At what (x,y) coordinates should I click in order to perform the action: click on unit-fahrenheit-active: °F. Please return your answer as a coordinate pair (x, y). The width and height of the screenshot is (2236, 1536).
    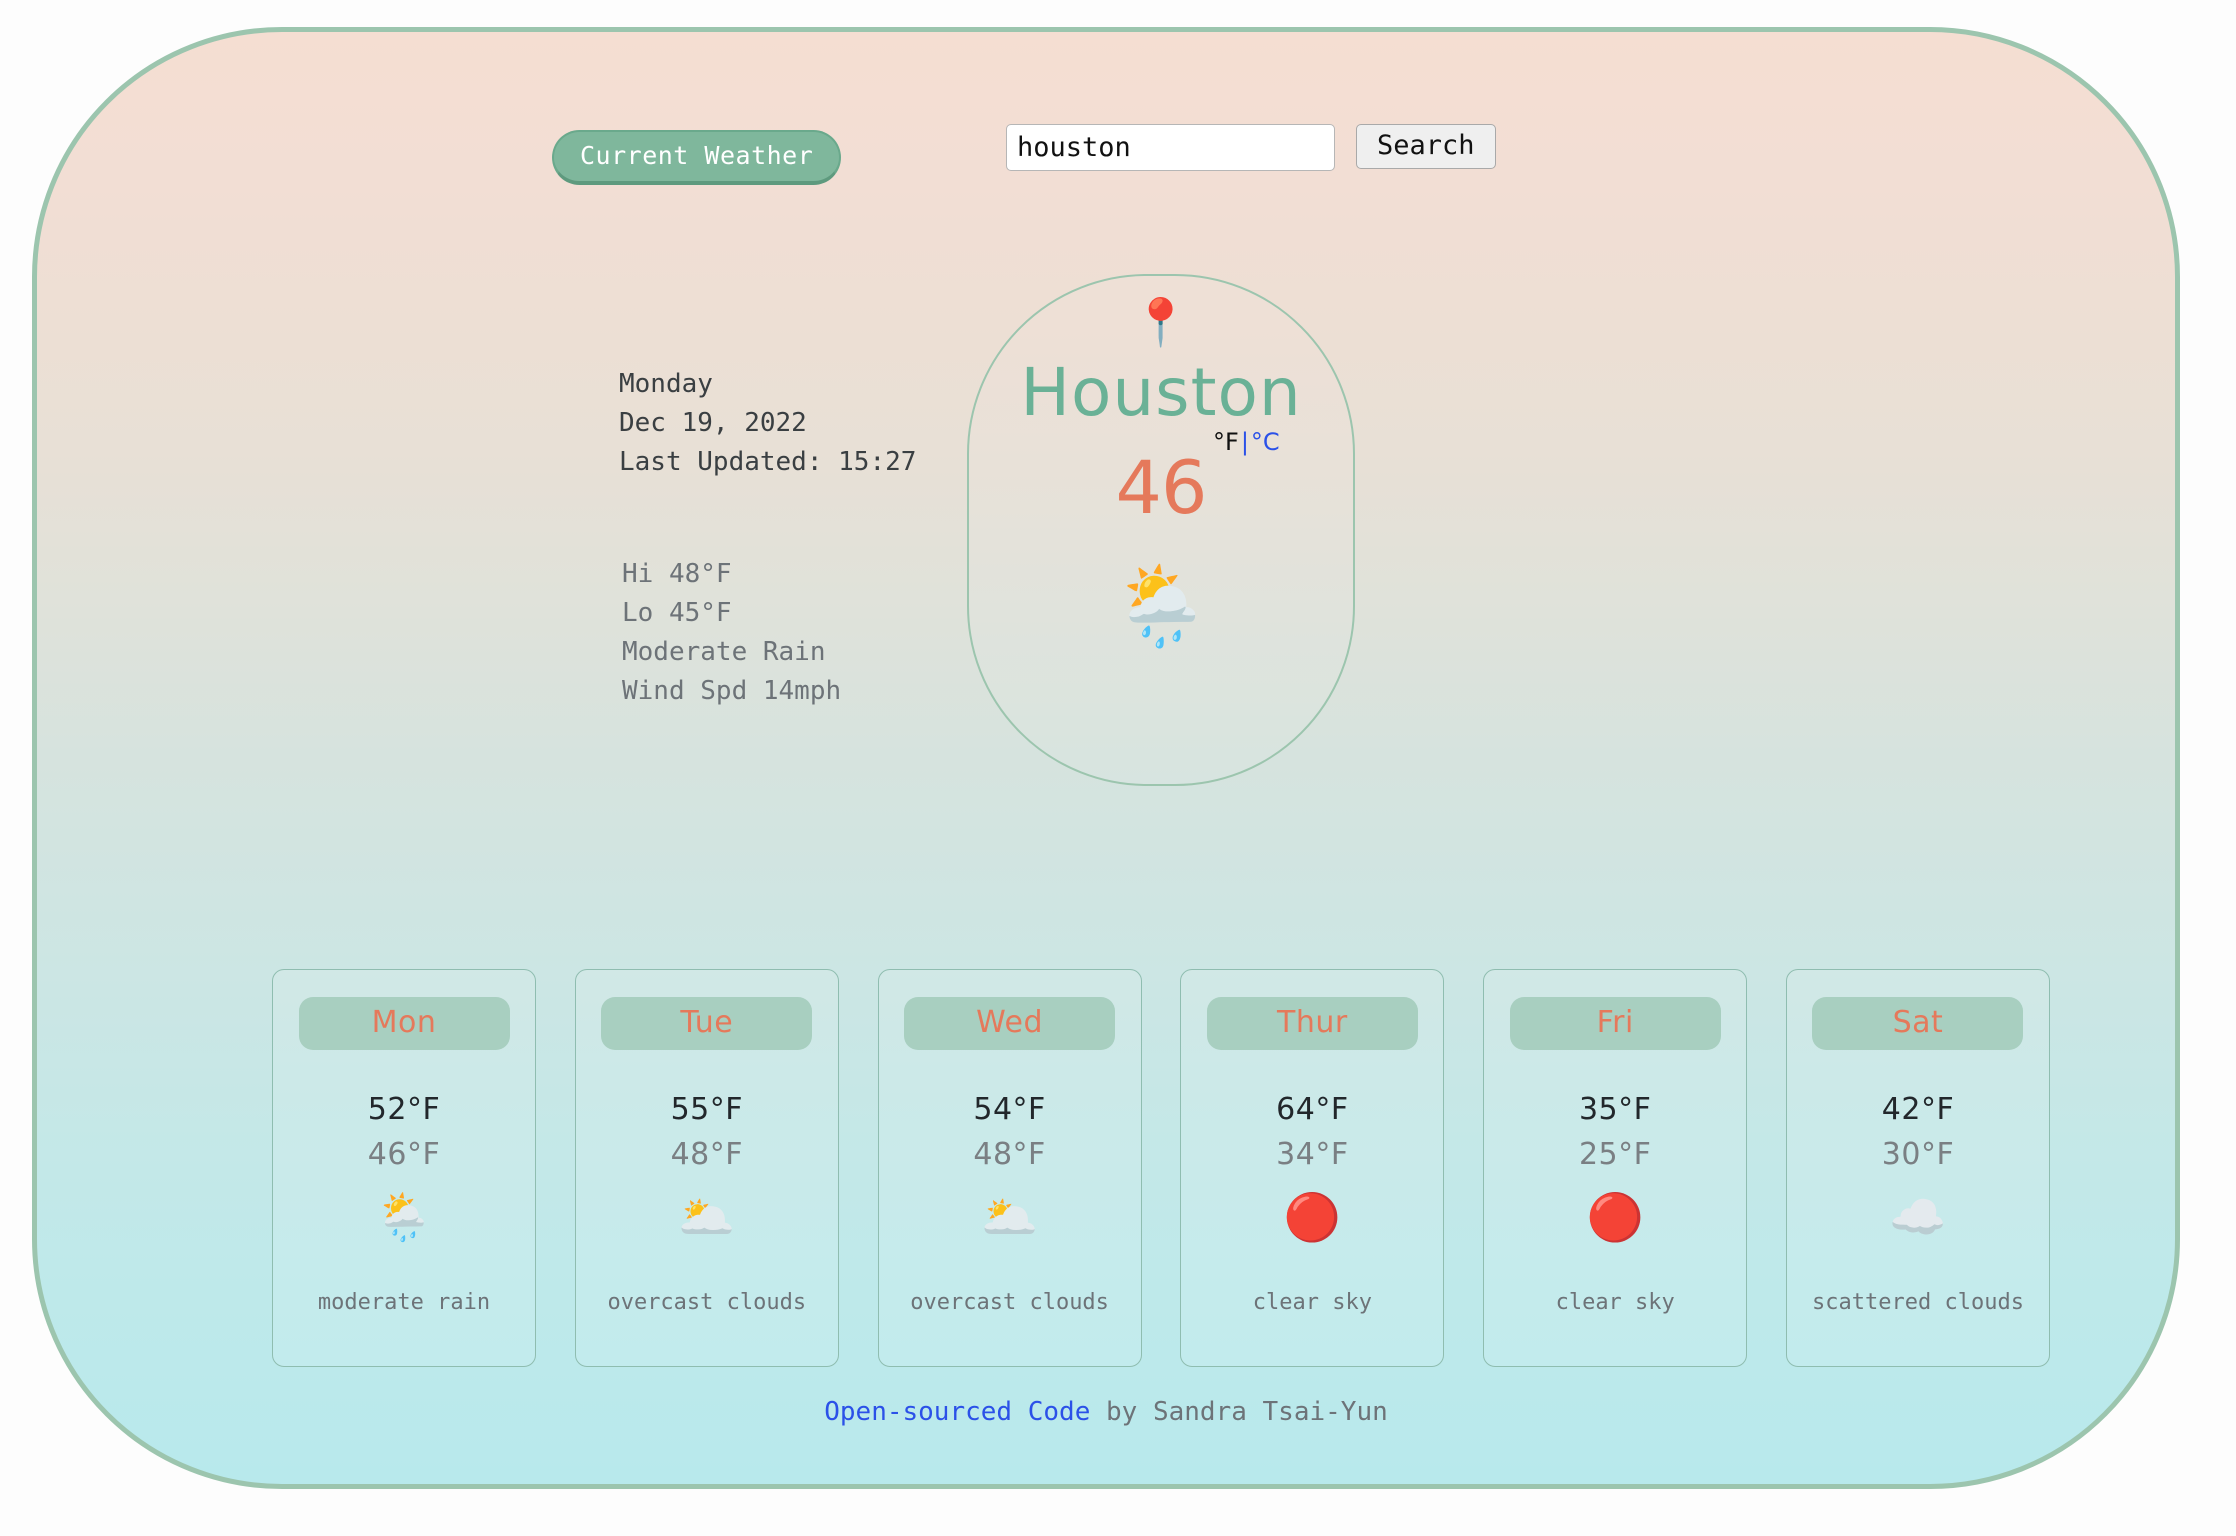
    Looking at the image, I should click on (1226, 441).